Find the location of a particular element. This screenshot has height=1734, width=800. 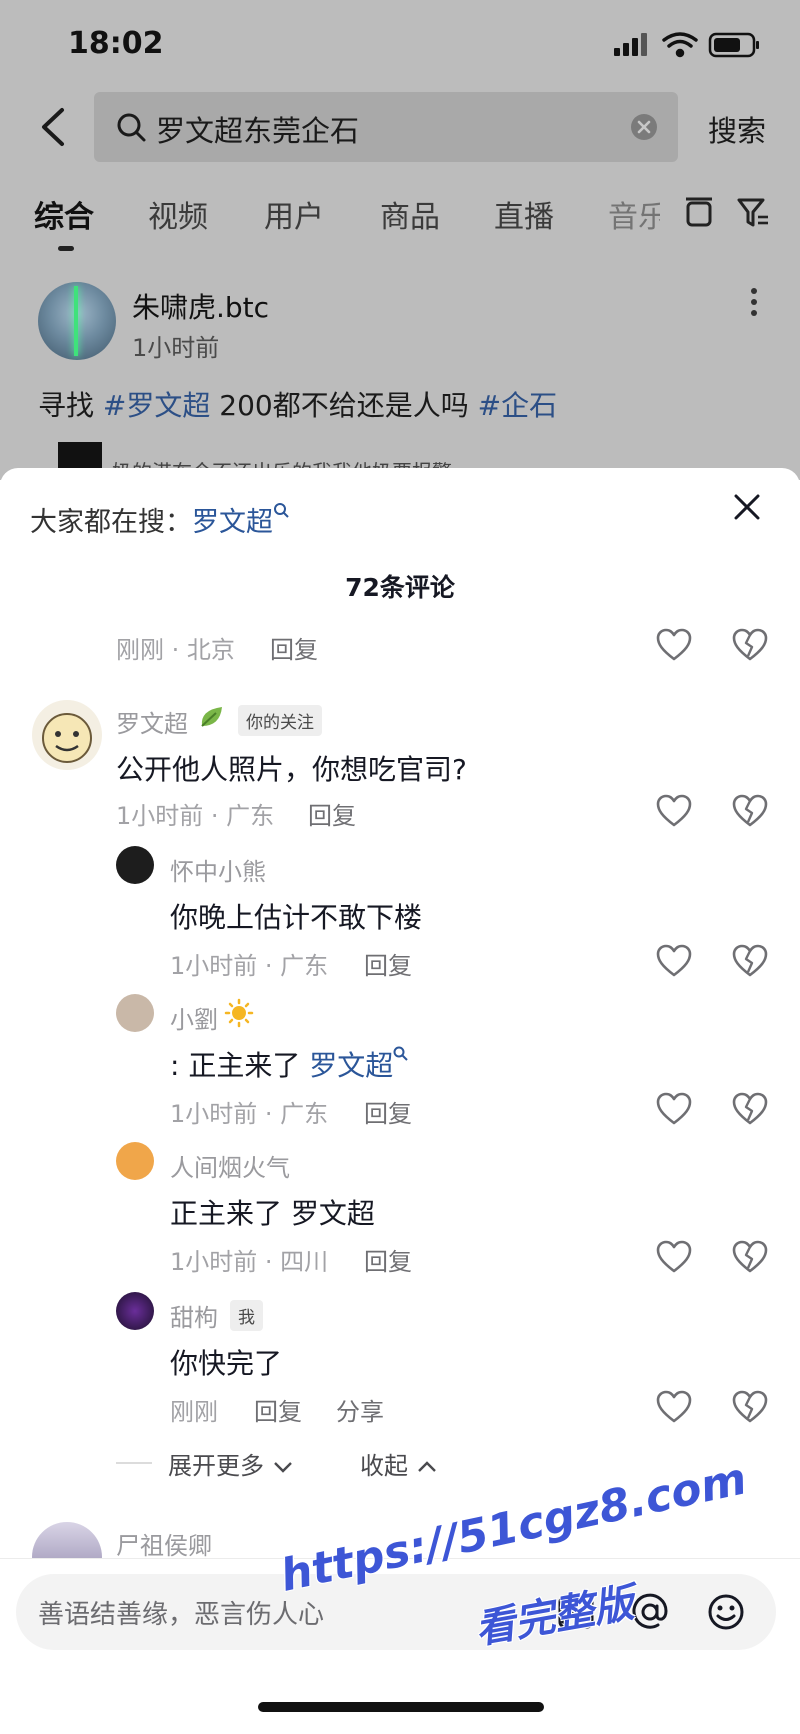

reply-meta: 1小时前 · 四川 is located at coordinates (249, 1262).